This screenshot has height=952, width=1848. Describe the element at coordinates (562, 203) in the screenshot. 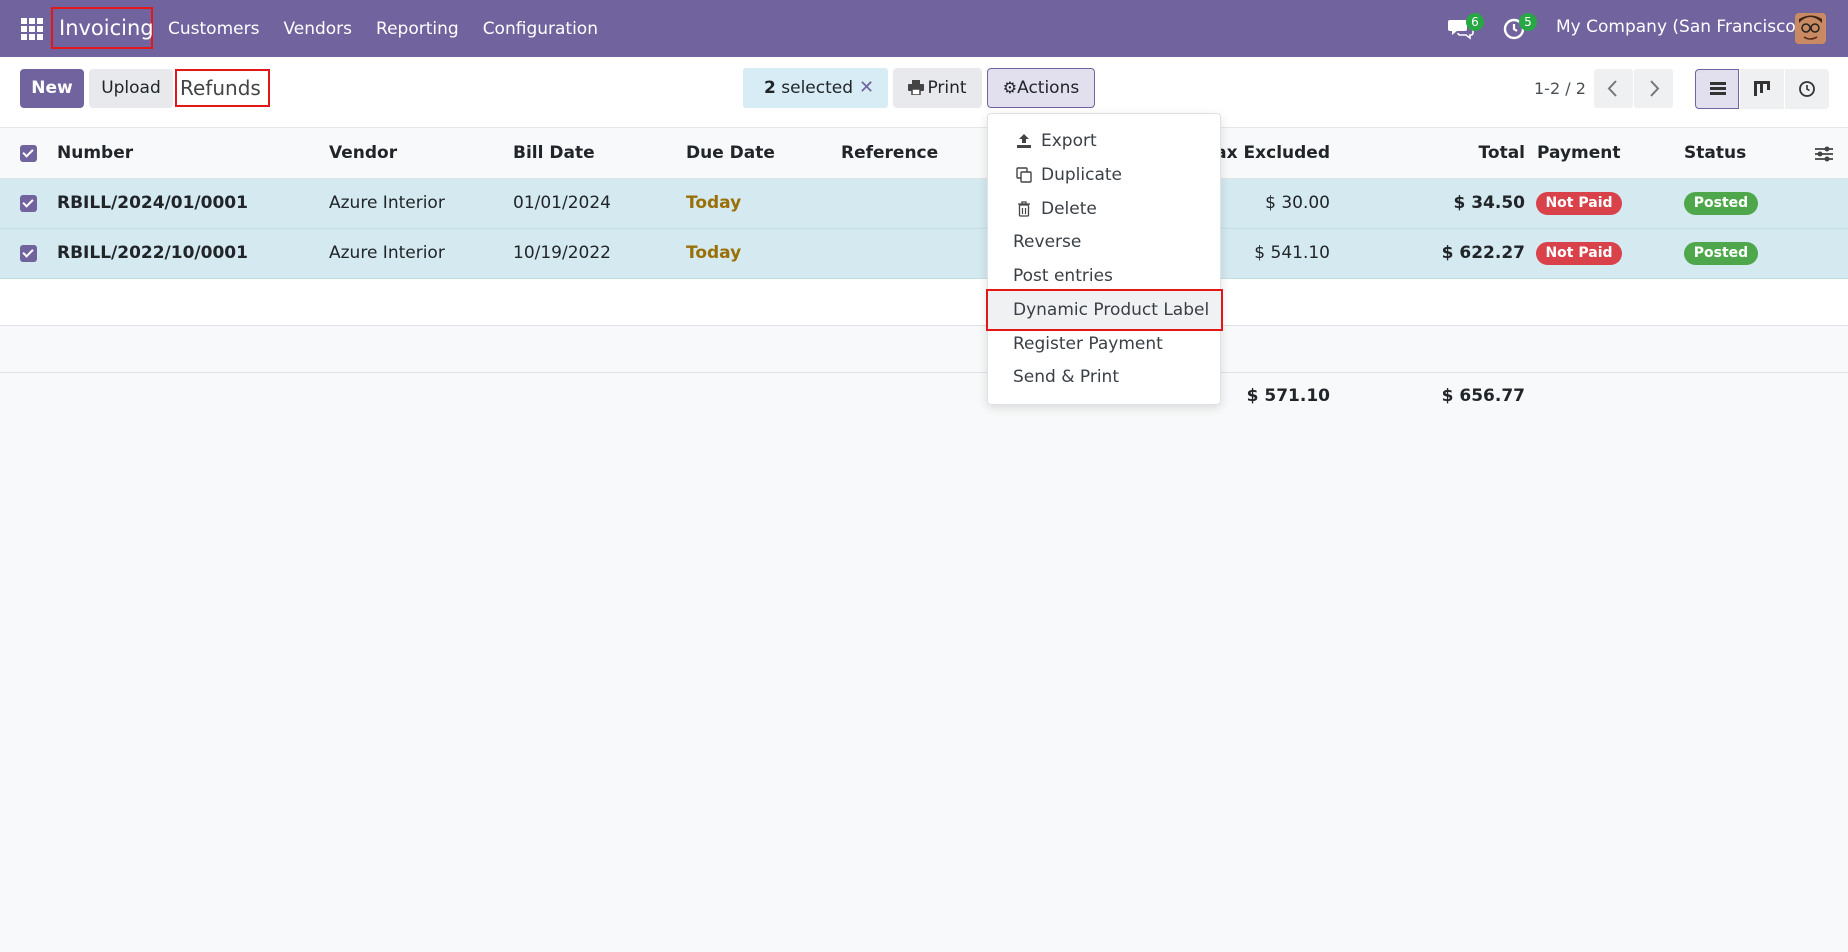

I see `row-bill-date: 01/01/2024` at that location.